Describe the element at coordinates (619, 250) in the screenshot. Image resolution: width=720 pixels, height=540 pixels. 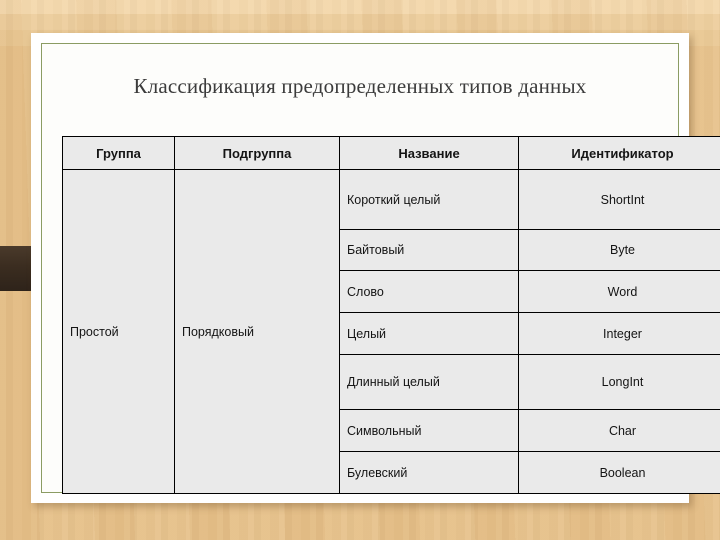
I see `cell-ident: Byte` at that location.